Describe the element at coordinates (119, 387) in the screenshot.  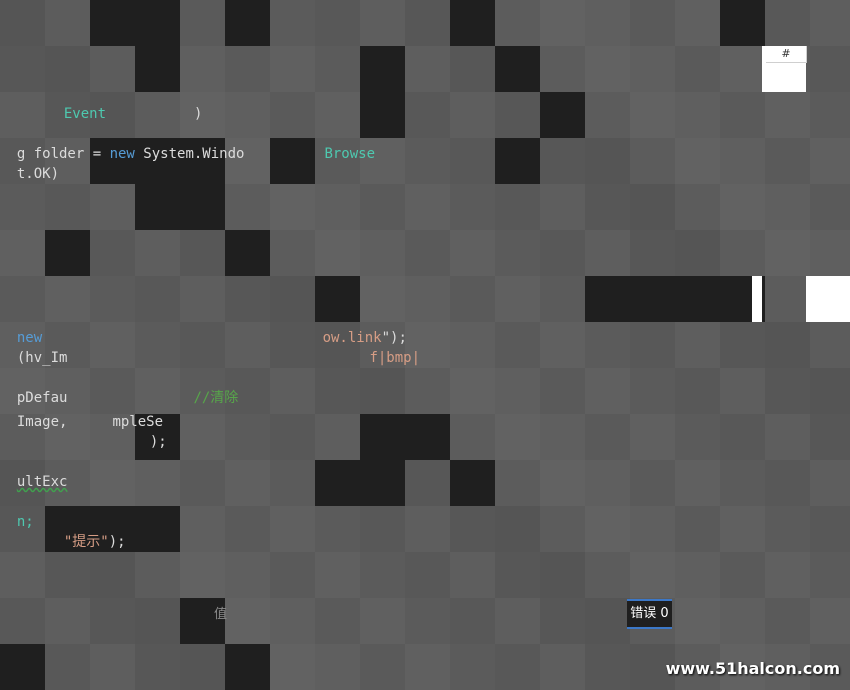
I see `code-line-default: pDefau//清除` at that location.